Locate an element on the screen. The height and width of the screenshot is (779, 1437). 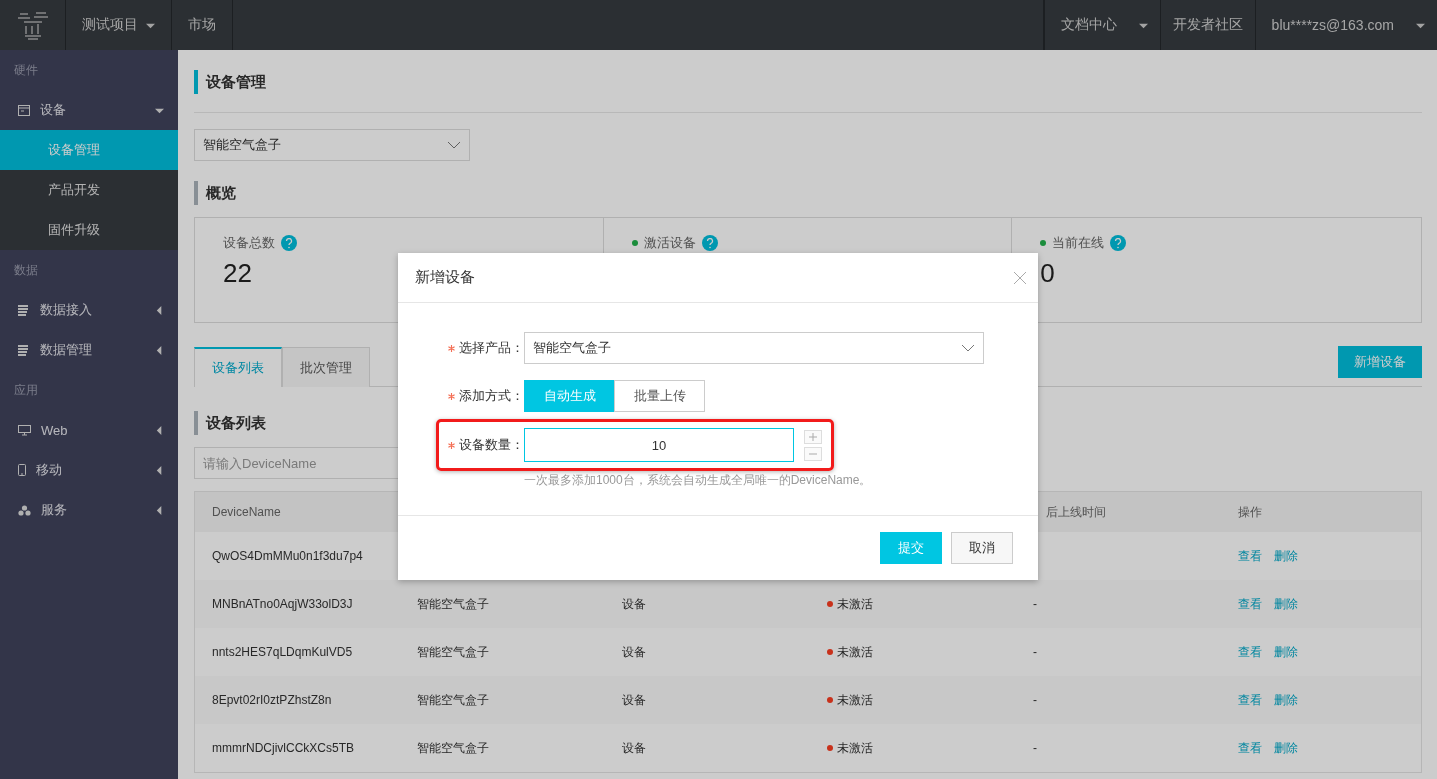
table-cell-text: 8Epvt02rI0ztPZhstZ8n is located at coordinates (272, 700).